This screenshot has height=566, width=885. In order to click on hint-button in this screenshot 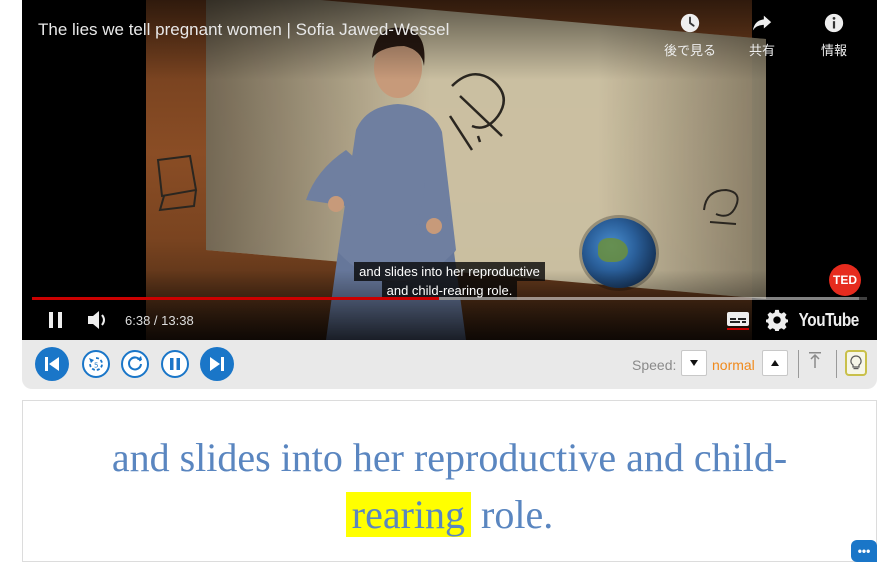, I will do `click(856, 363)`.